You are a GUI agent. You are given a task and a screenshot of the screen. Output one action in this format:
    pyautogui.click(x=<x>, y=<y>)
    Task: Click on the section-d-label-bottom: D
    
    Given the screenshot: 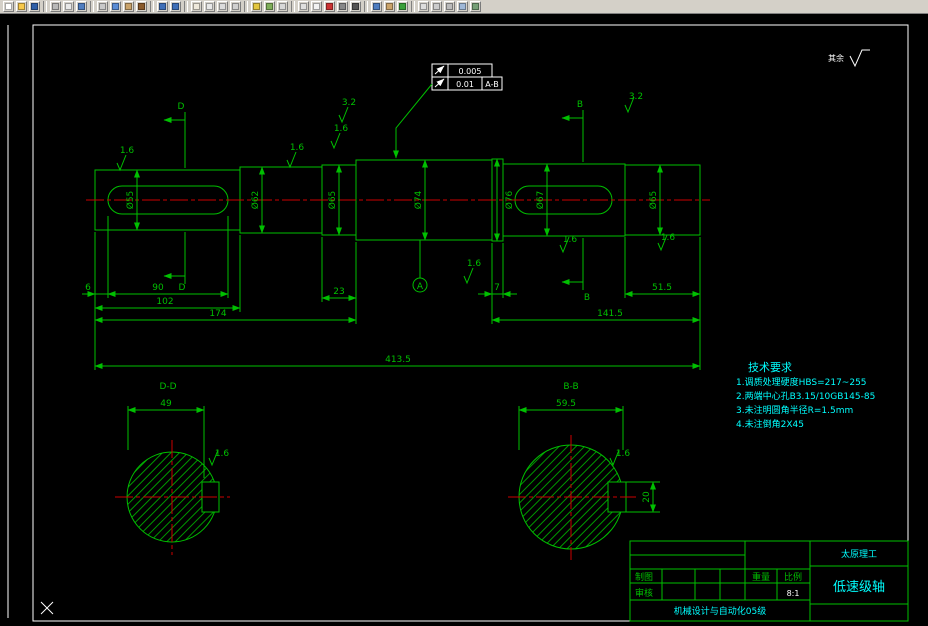 What is the action you would take?
    pyautogui.click(x=182, y=288)
    